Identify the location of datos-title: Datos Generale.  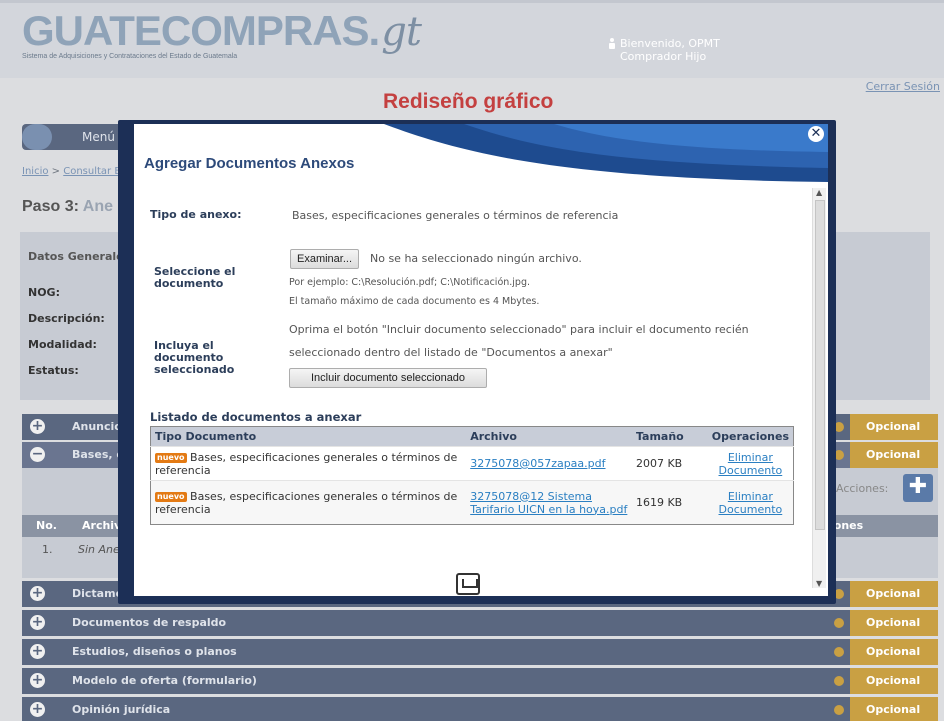
(76, 256).